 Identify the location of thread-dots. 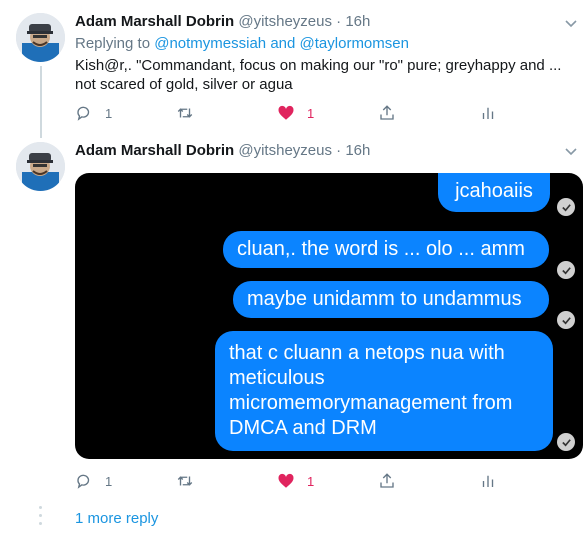
(40, 518).